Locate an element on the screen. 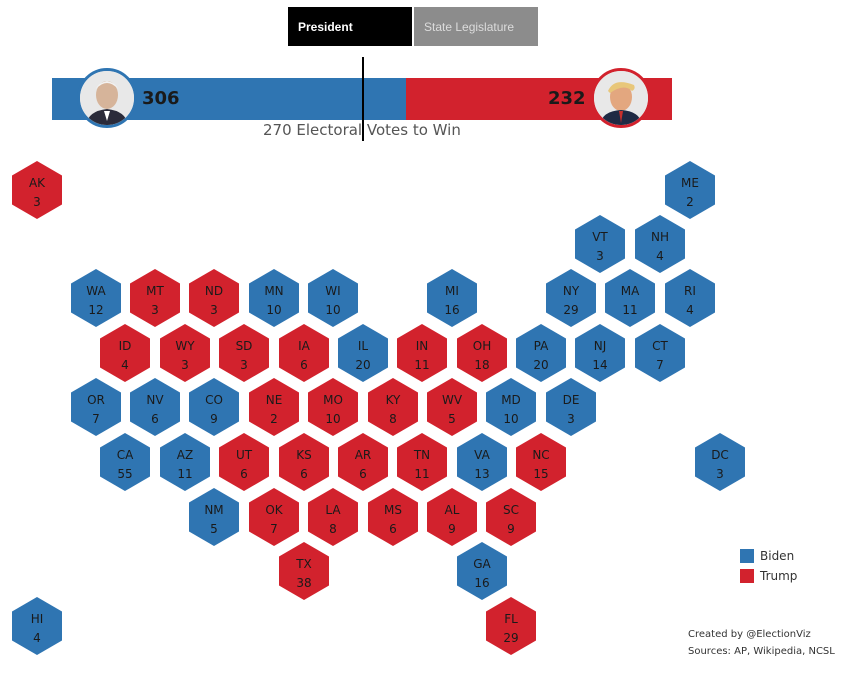  state-hex-tn: TN 11 is located at coordinates (422, 462).